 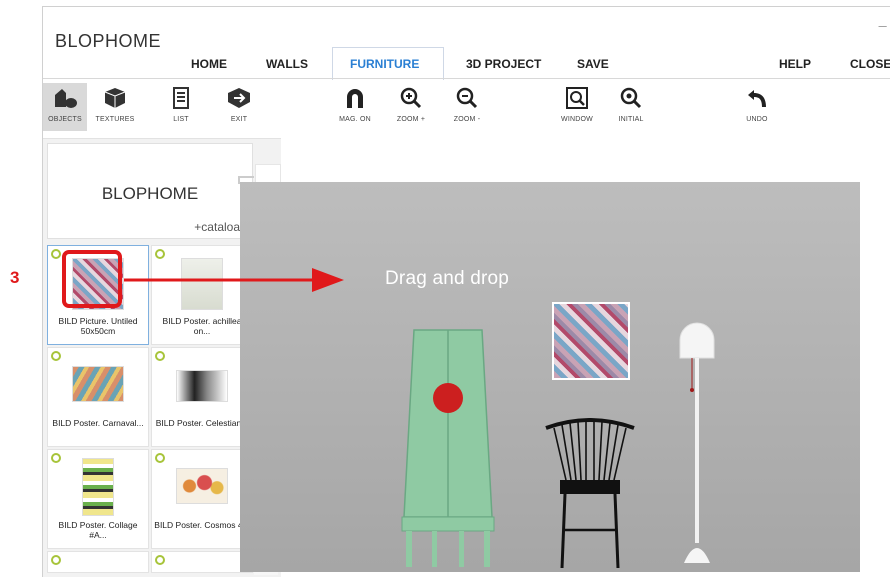 What do you see at coordinates (757, 98) in the screenshot?
I see `undo-icon` at bounding box center [757, 98].